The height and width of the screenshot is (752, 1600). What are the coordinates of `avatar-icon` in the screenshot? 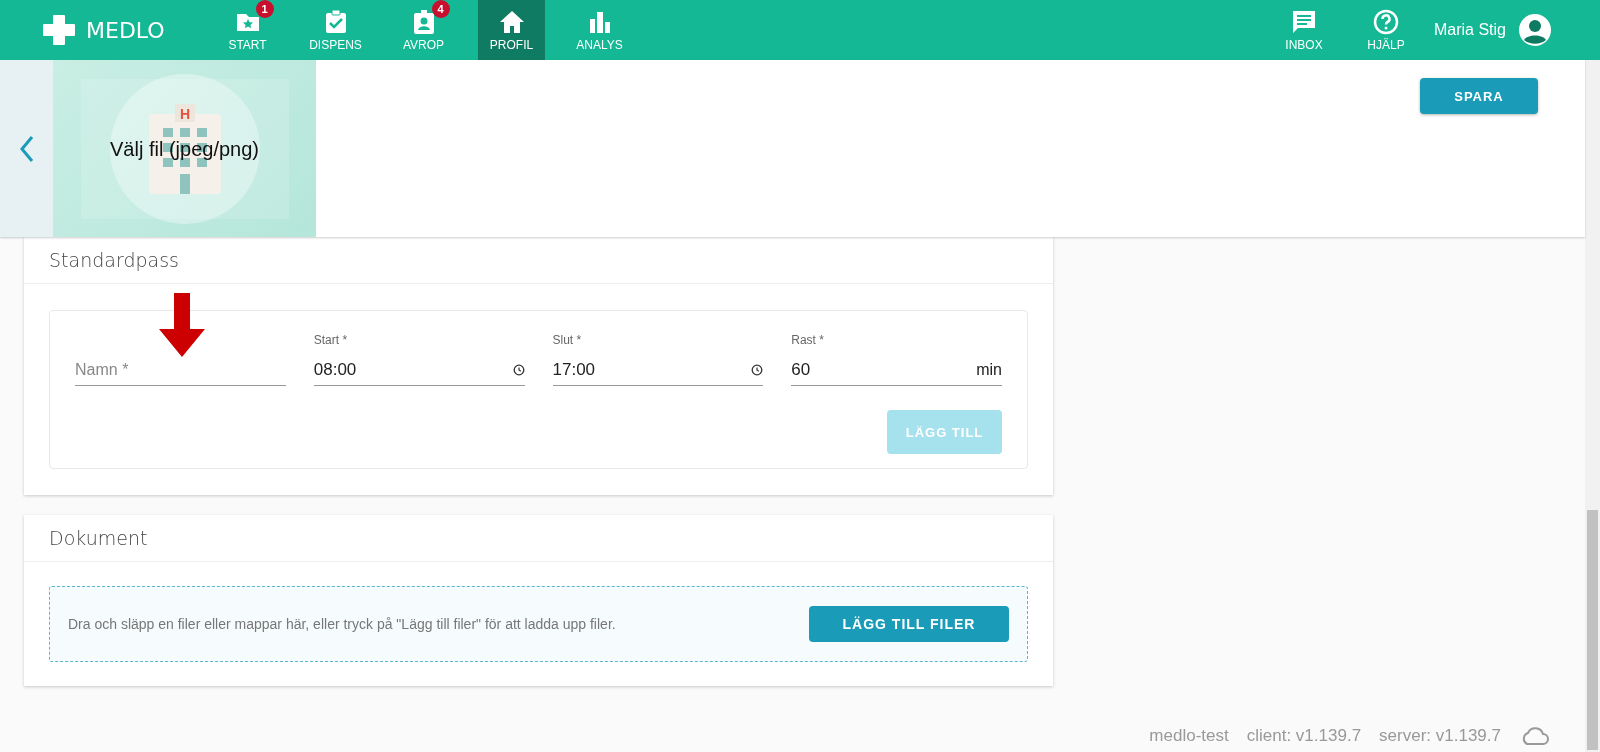 It's located at (1535, 30).